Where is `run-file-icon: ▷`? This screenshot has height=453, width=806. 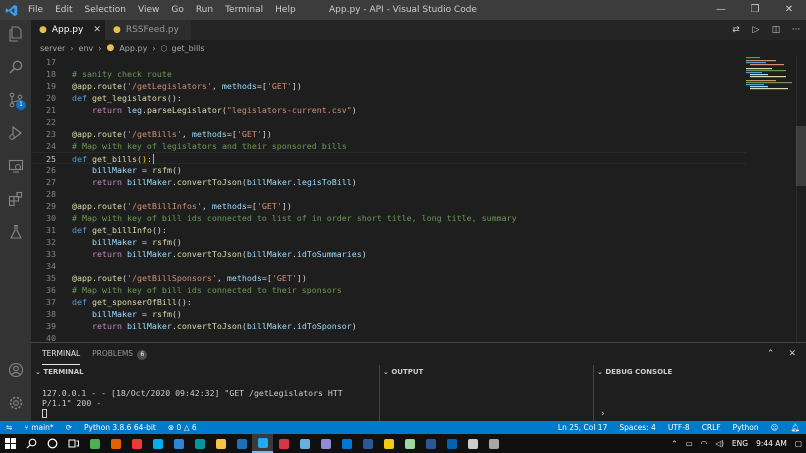
run-file-icon: ▷ is located at coordinates (756, 30).